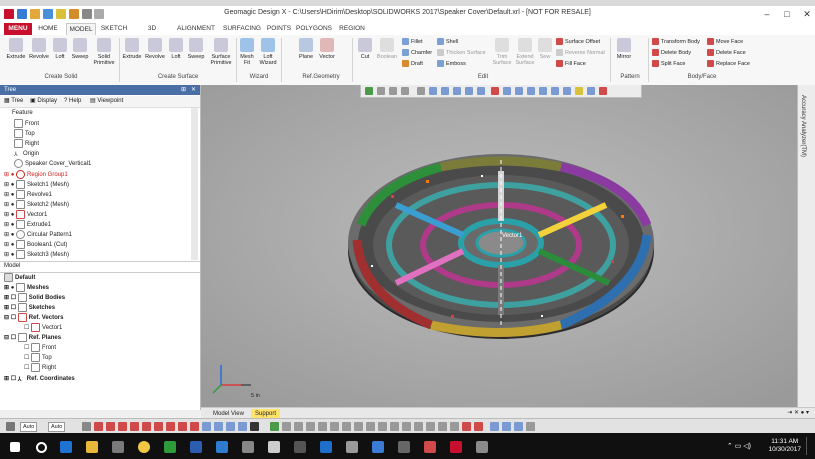 Image resolution: width=815 pixels, height=459 pixels. What do you see at coordinates (327, 49) in the screenshot?
I see `vector-button: Vector` at bounding box center [327, 49].